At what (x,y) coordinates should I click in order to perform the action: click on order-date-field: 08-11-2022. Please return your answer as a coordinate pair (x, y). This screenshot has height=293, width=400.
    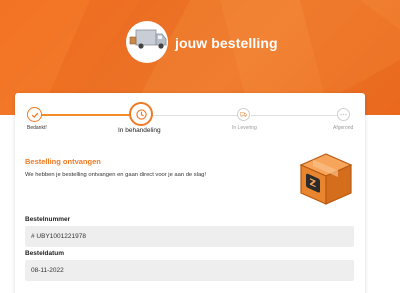
    Looking at the image, I should click on (189, 270).